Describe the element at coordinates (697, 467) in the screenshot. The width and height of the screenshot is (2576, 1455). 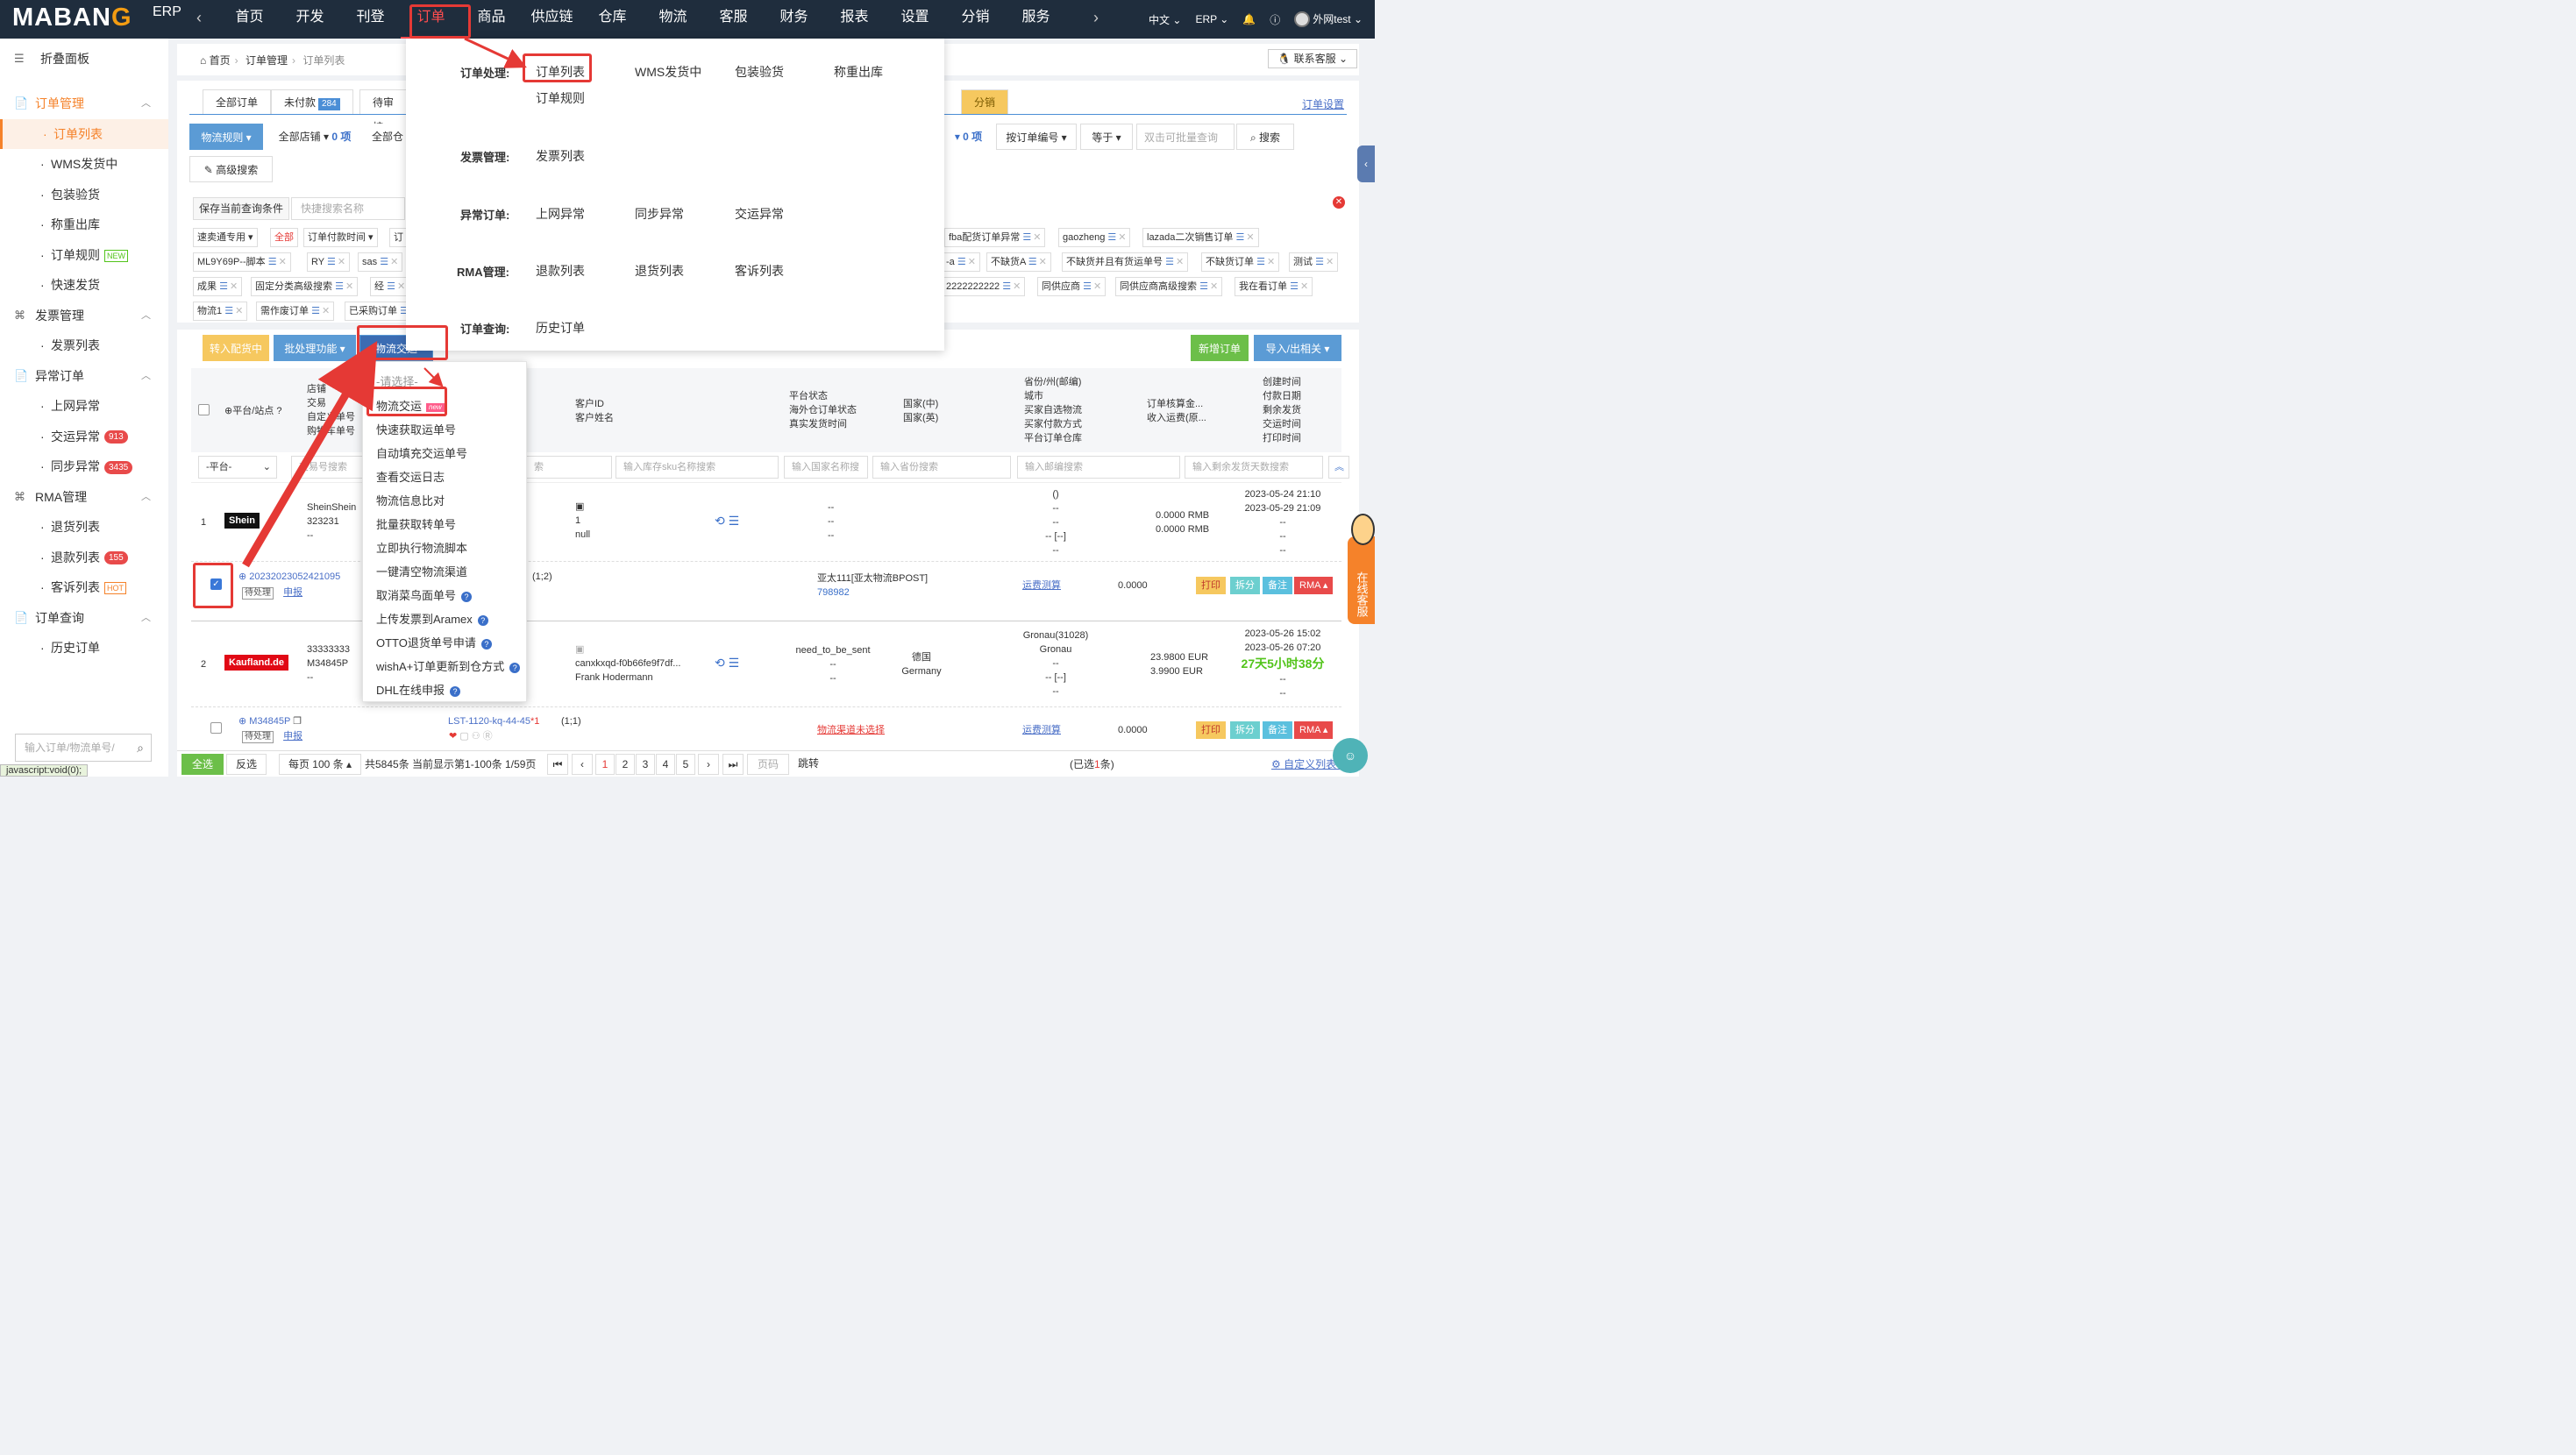
I see `sku-filter: 输入库存sku名称搜索` at that location.